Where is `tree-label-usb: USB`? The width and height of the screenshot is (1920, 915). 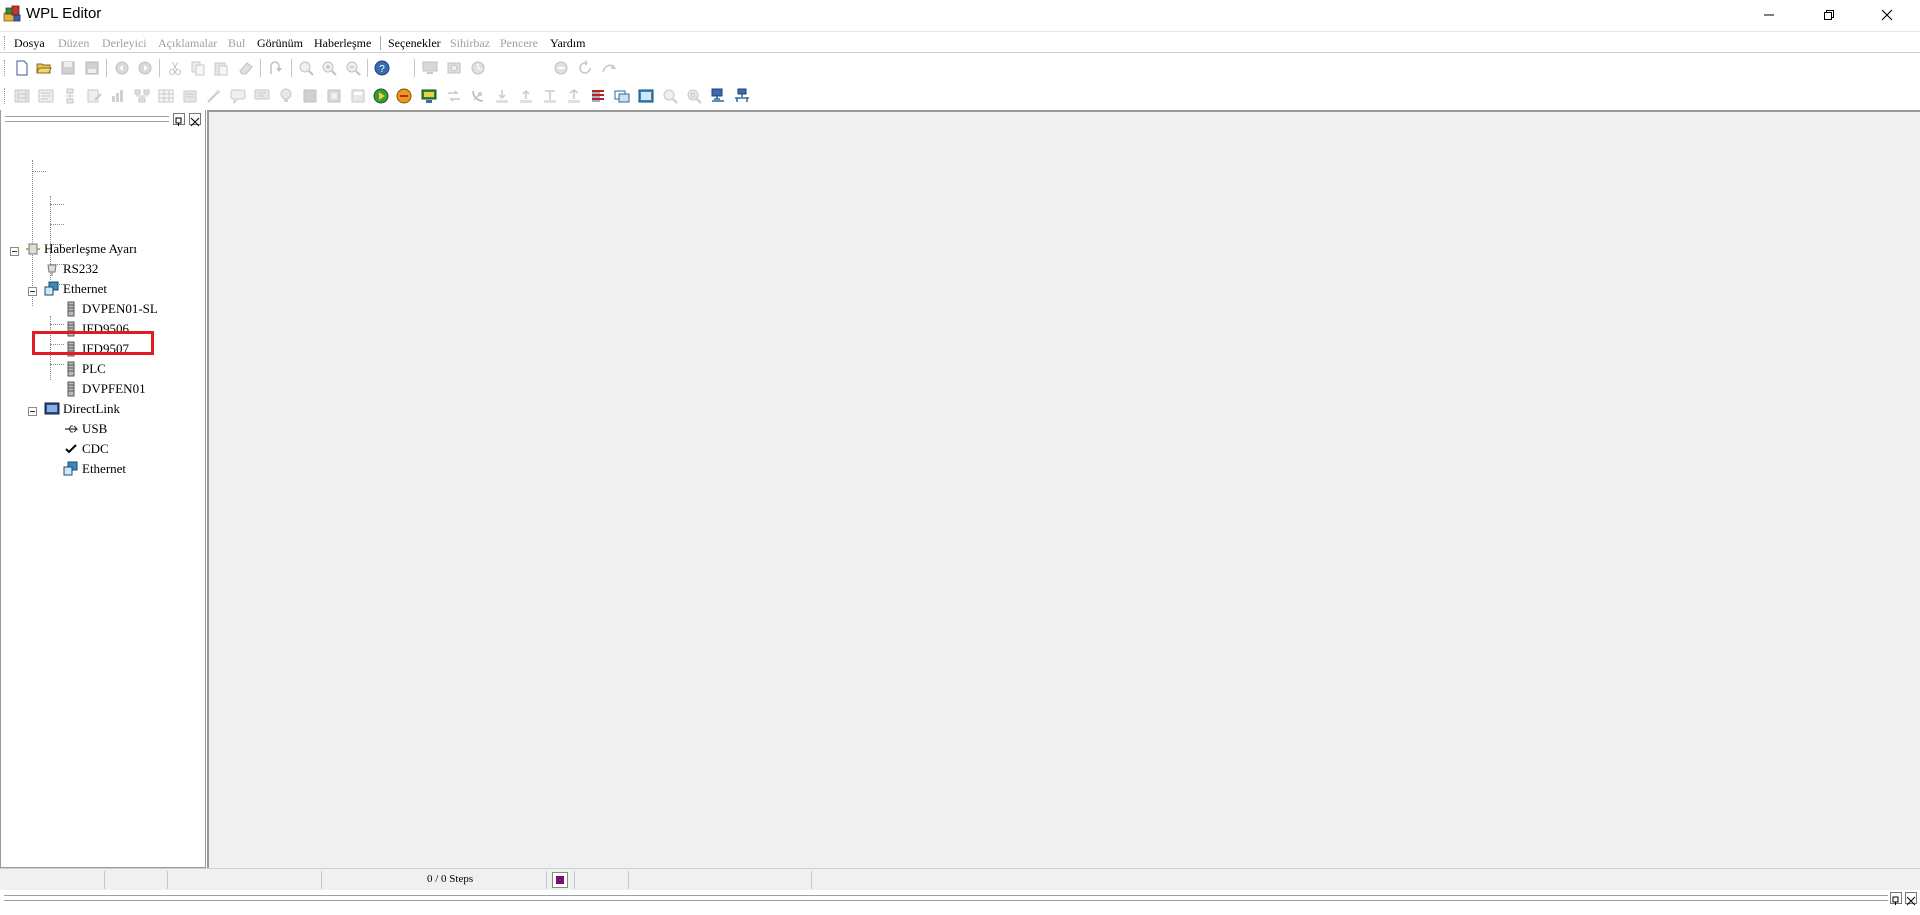 tree-label-usb: USB is located at coordinates (95, 428).